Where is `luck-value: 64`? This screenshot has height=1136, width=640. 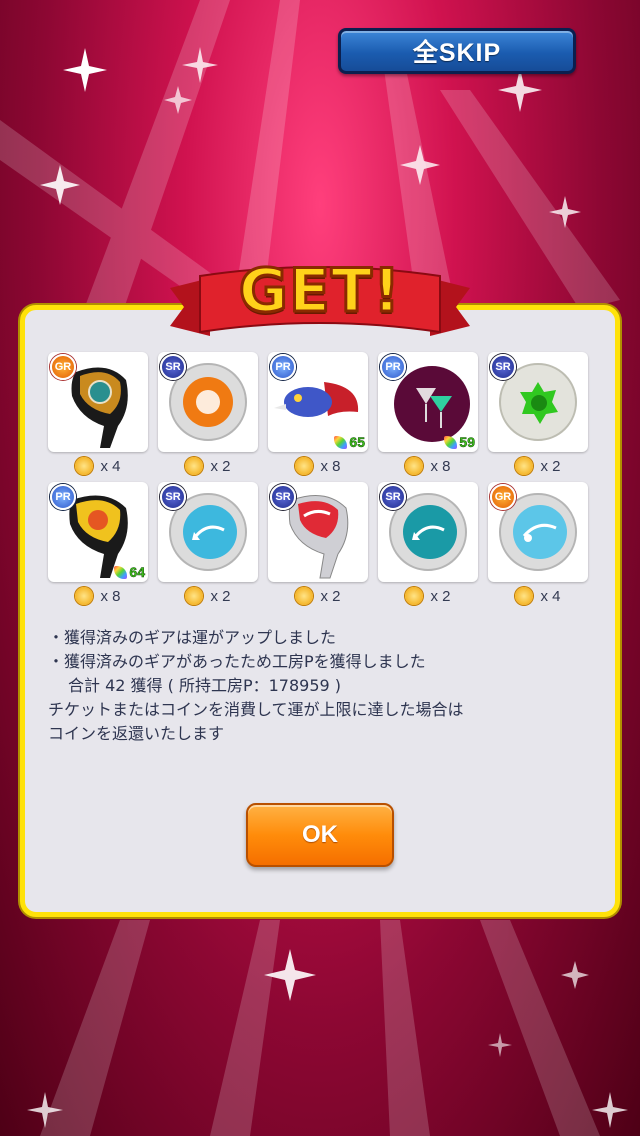 luck-value: 64 is located at coordinates (129, 572).